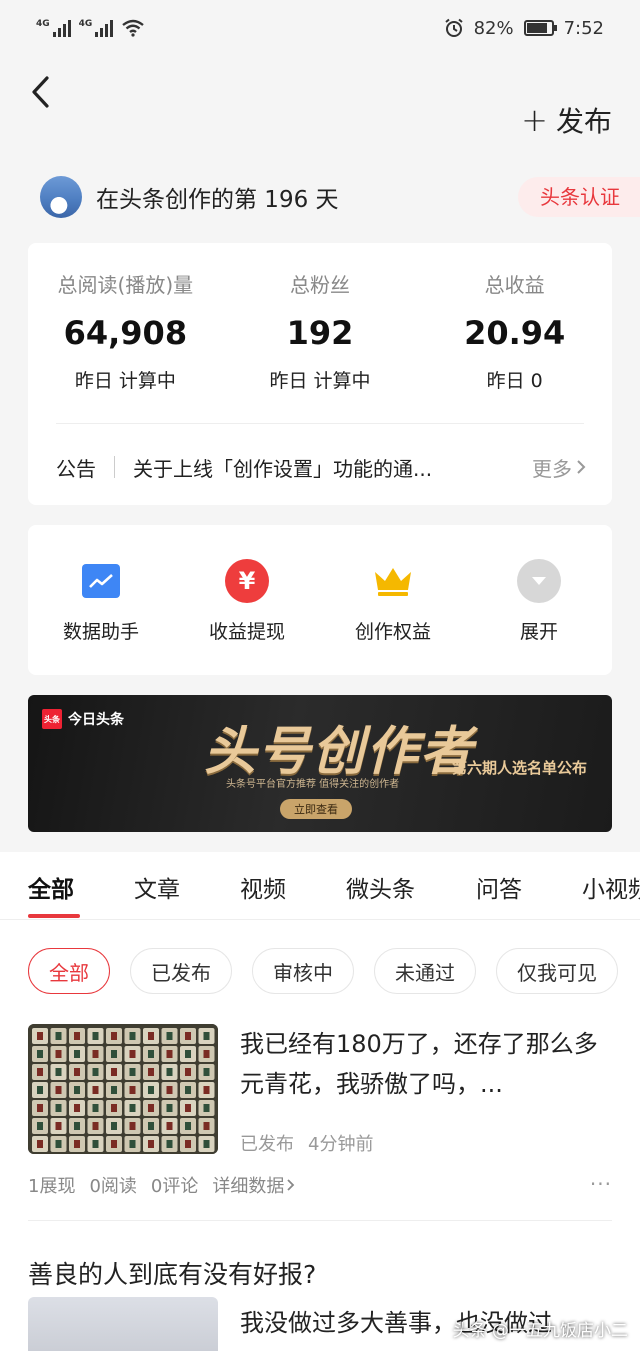 The width and height of the screenshot is (640, 1351). I want to click on status-right: 82% 7:52, so click(524, 28).